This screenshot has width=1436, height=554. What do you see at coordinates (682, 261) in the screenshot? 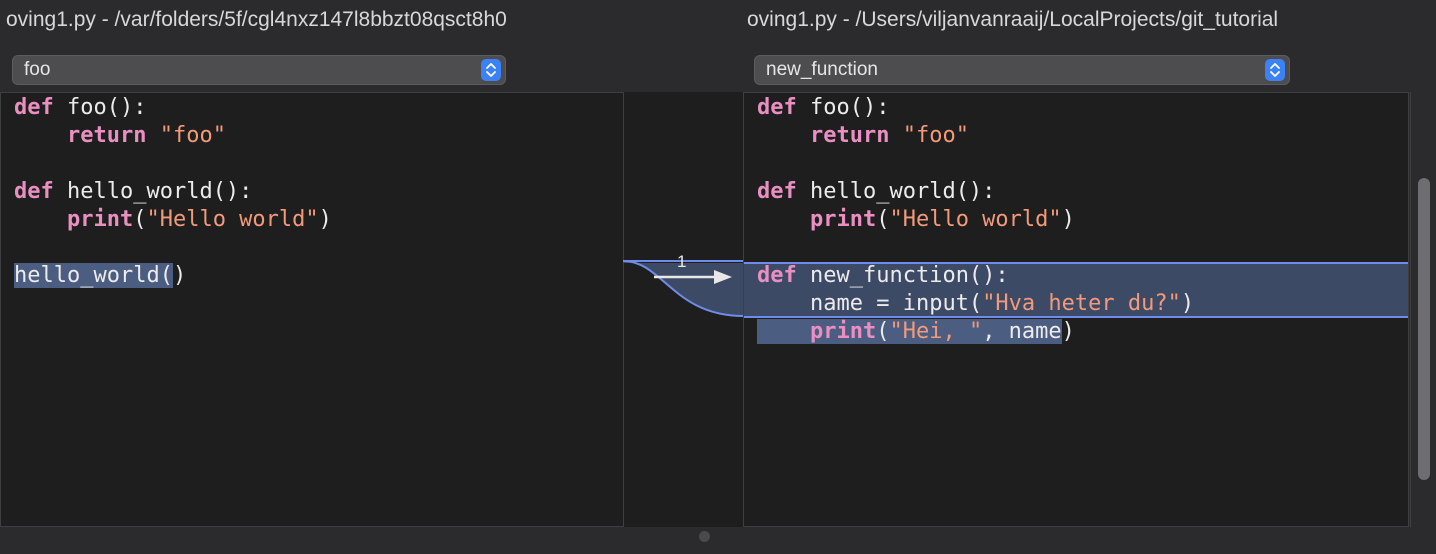
I see `change-number: 1` at bounding box center [682, 261].